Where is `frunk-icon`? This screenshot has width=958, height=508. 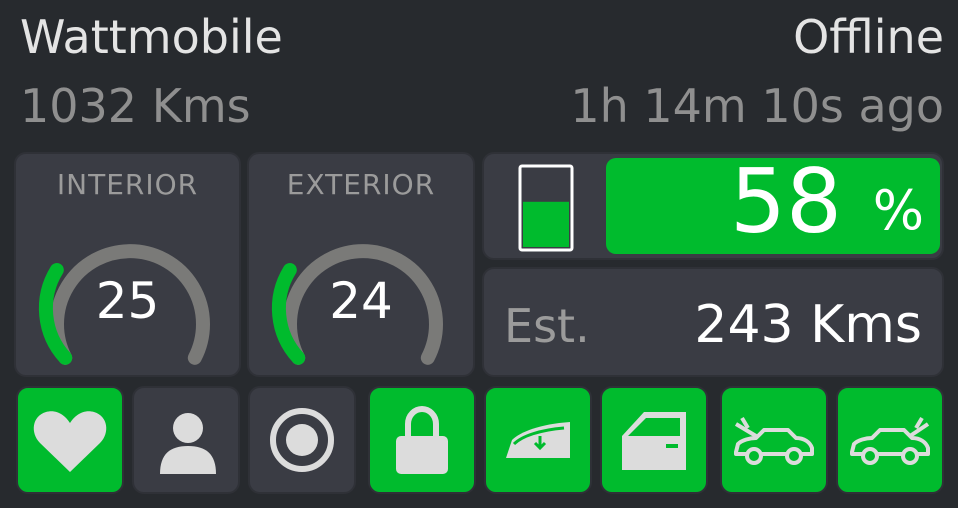 frunk-icon is located at coordinates (774, 440).